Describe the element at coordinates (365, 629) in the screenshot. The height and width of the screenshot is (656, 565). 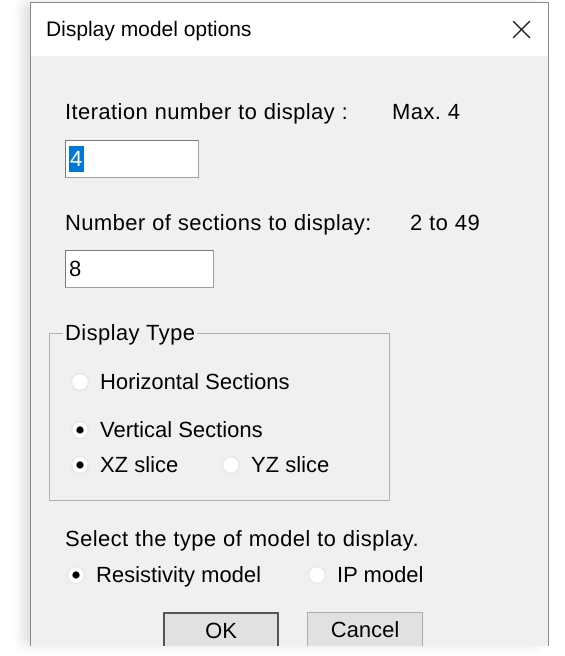
I see `dialog-button: Cancel` at that location.